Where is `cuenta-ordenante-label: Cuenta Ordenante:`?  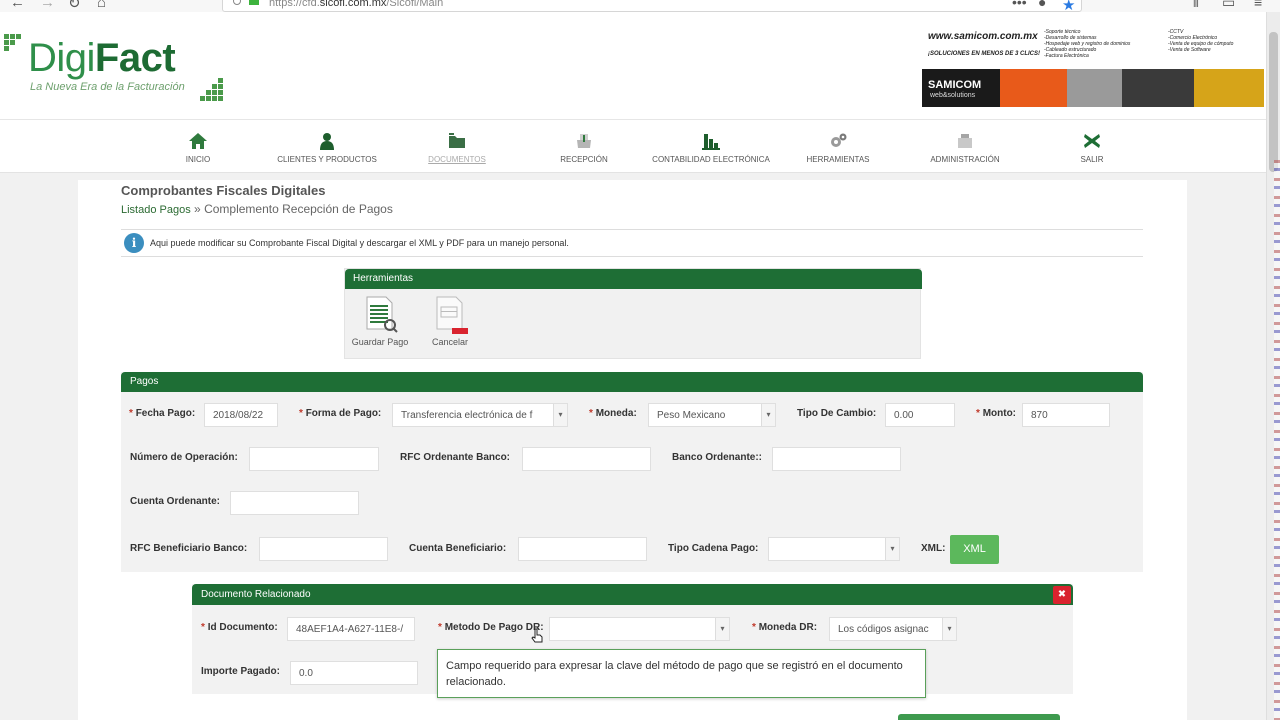 cuenta-ordenante-label: Cuenta Ordenante: is located at coordinates (175, 501).